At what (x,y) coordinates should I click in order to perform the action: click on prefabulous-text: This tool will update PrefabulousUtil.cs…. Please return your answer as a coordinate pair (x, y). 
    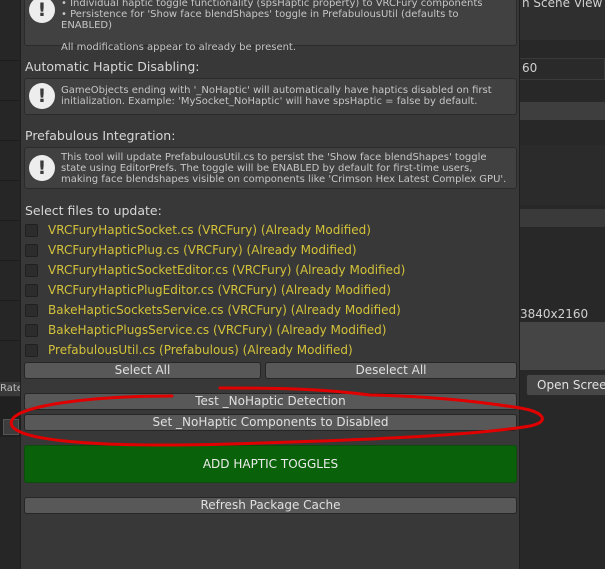
    Looking at the image, I should click on (284, 168).